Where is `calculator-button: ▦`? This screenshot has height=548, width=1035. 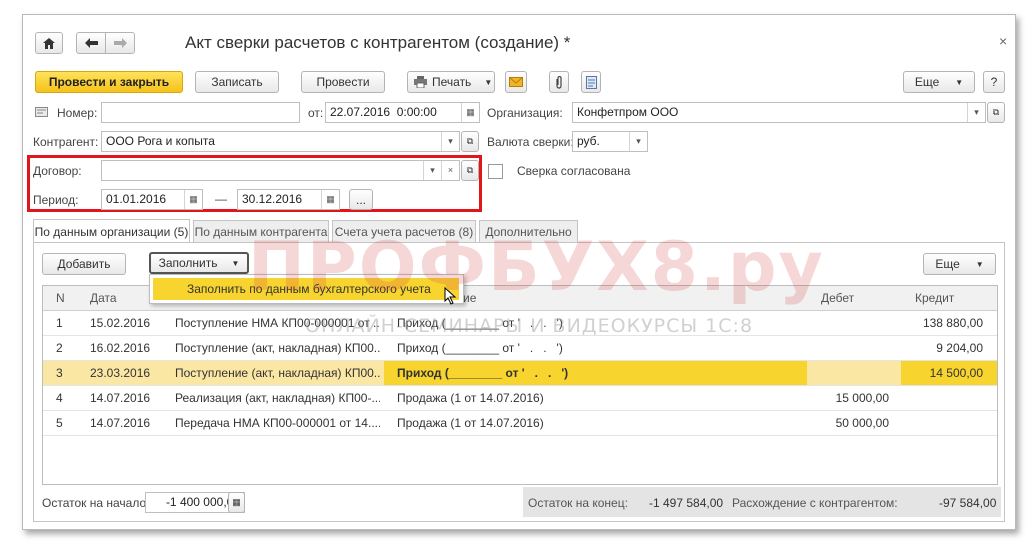
calculator-button: ▦ is located at coordinates (236, 502).